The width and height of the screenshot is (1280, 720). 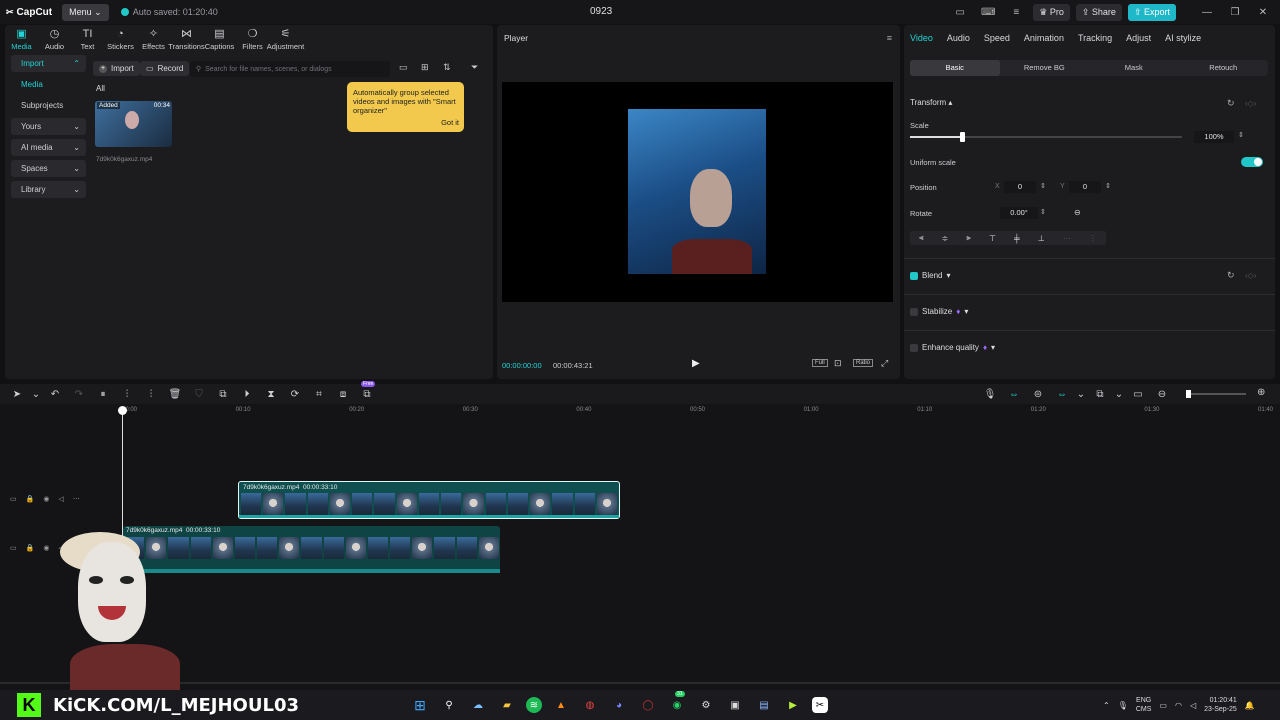 I want to click on align-center-v-icon: ╪, so click(x=1017, y=238).